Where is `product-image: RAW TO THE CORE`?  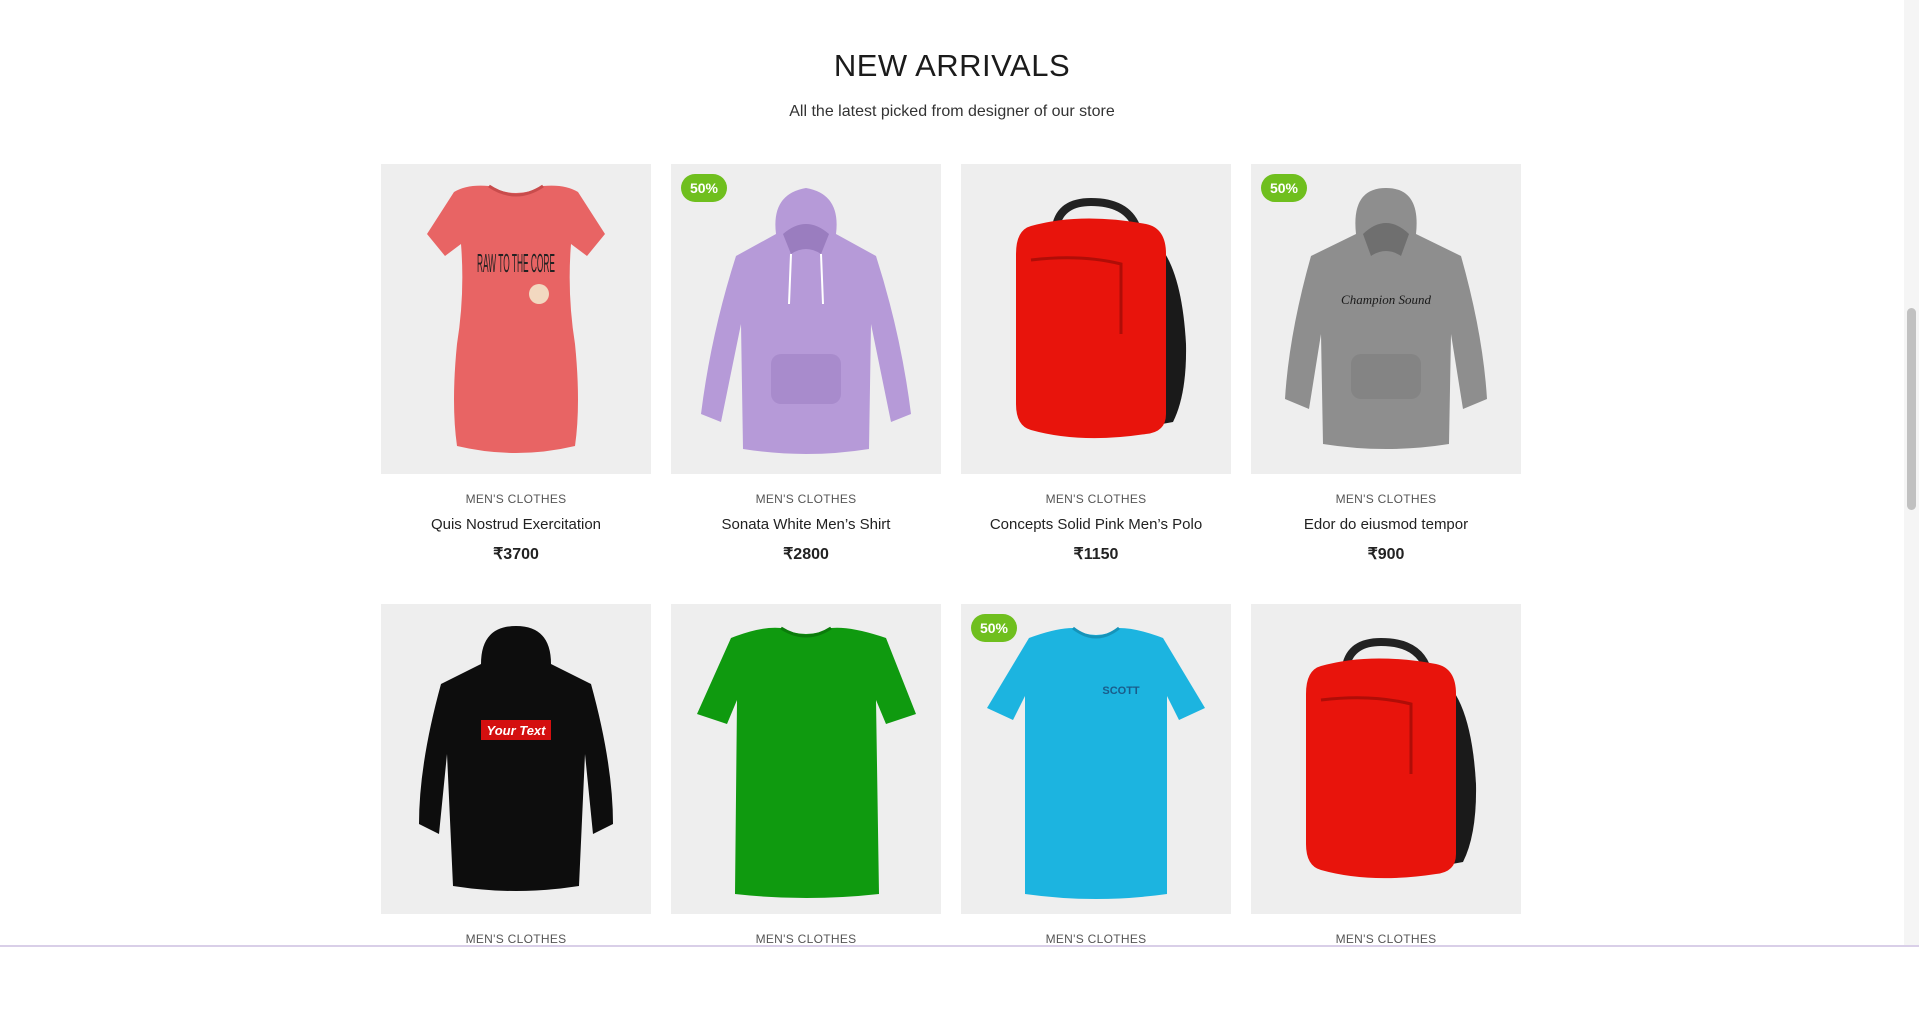 product-image: RAW TO THE CORE is located at coordinates (516, 319).